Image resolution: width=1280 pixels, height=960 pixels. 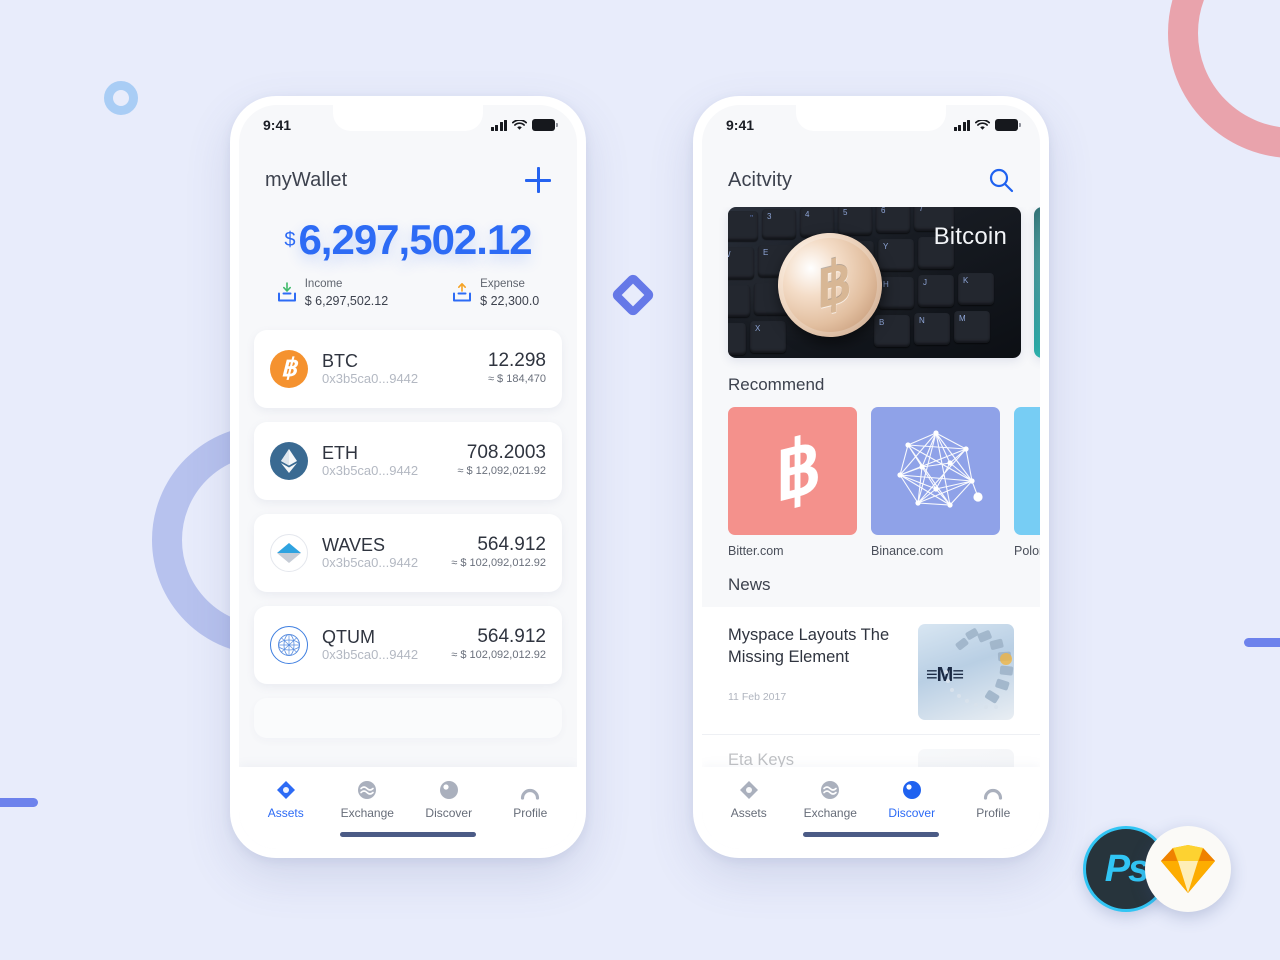 What do you see at coordinates (1027, 551) in the screenshot?
I see `recommend-label: Poloni` at bounding box center [1027, 551].